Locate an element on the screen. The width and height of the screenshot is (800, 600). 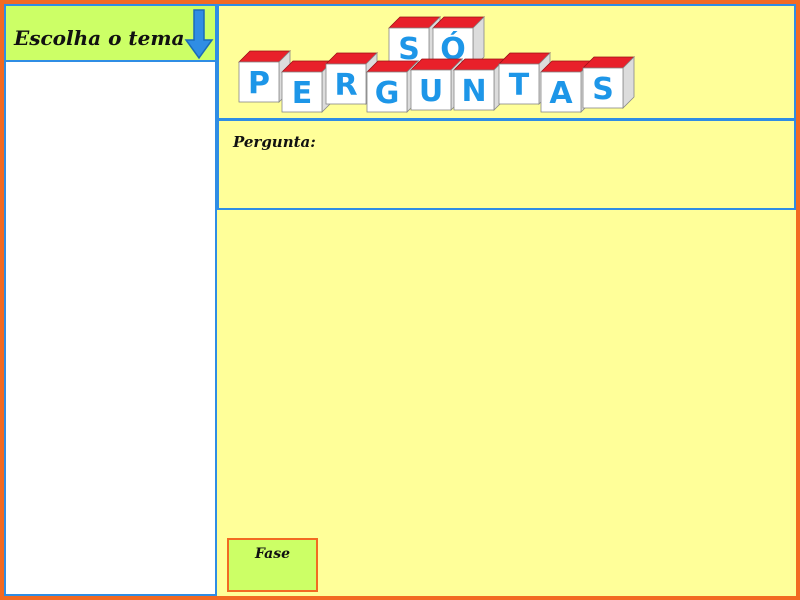
question-label: Pergunta: is located at coordinates (274, 142).